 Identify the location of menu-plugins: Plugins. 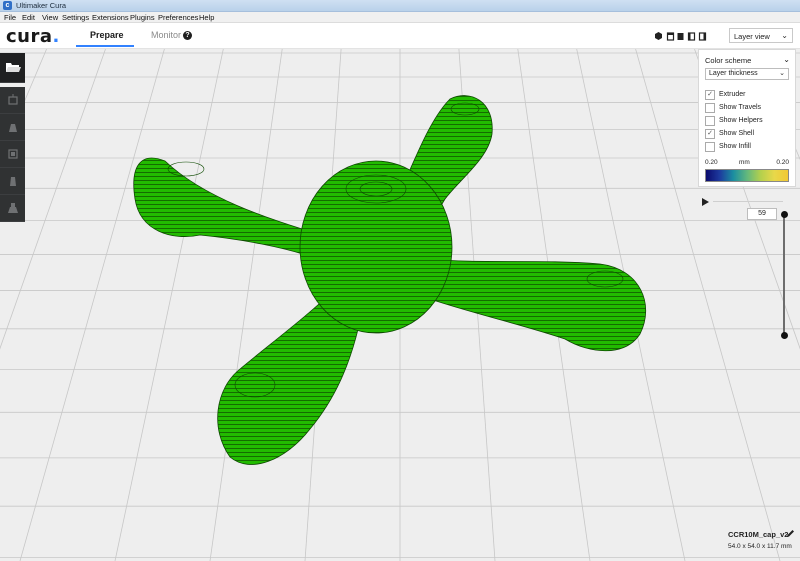
(142, 17).